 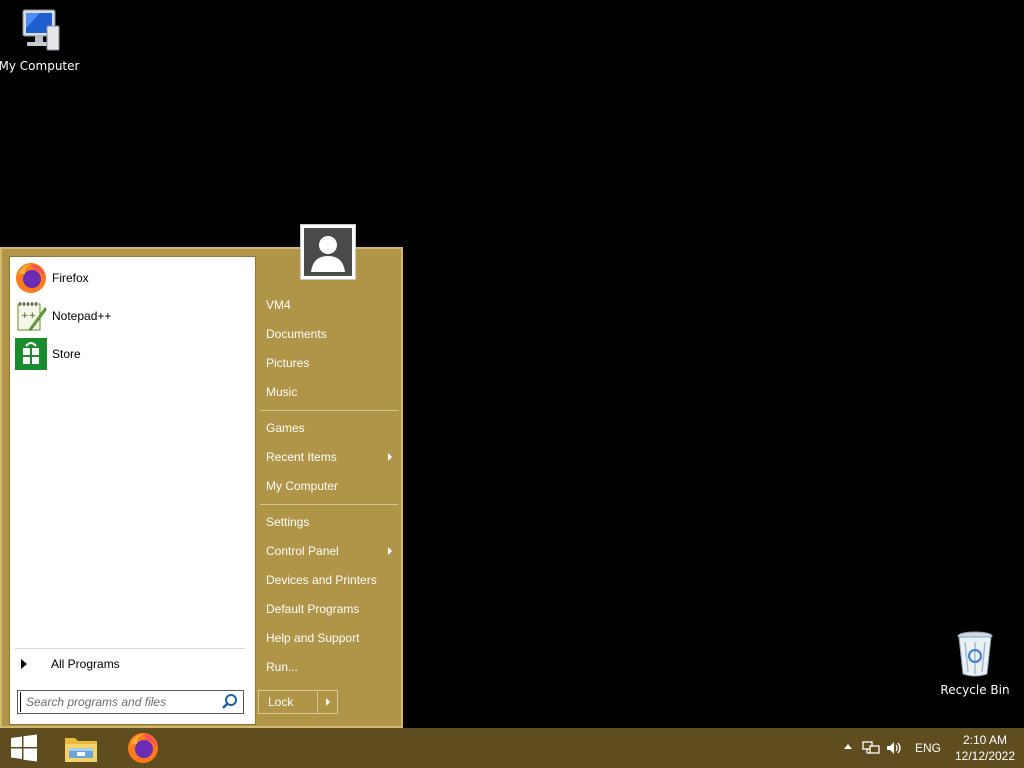 What do you see at coordinates (848, 746) in the screenshot?
I see `show-hidden-icons-chevron-up-icon` at bounding box center [848, 746].